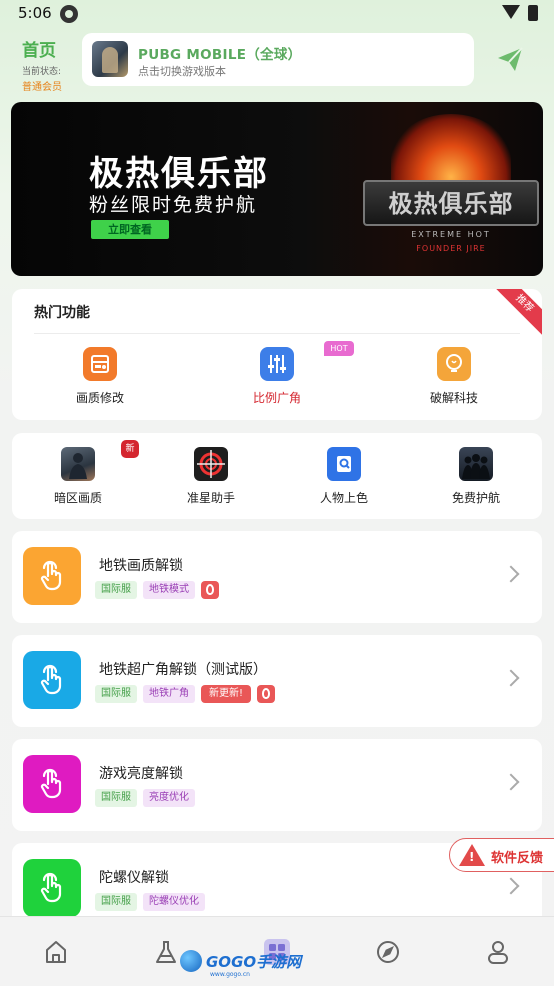  Describe the element at coordinates (230, 974) in the screenshot. I see `watermark-url: www.gogo.cn` at that location.